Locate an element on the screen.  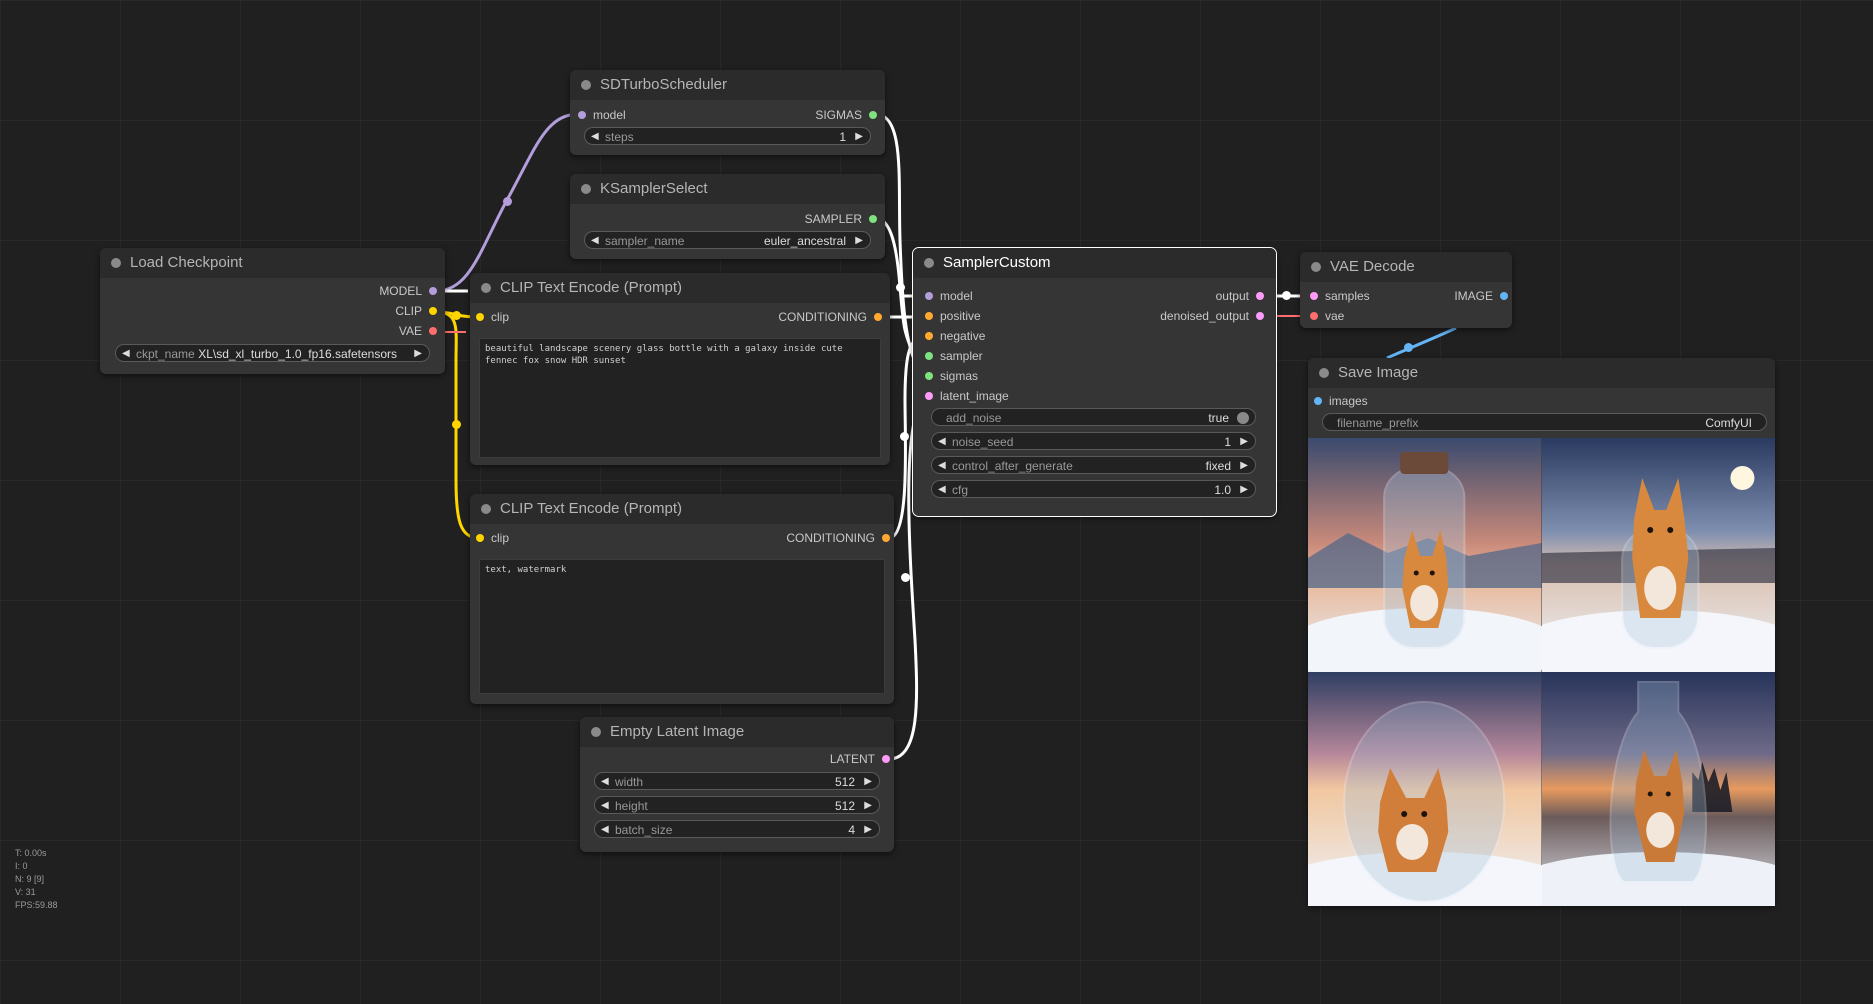
widget-steps: ◀ steps 1 ▶ is located at coordinates (727, 136).